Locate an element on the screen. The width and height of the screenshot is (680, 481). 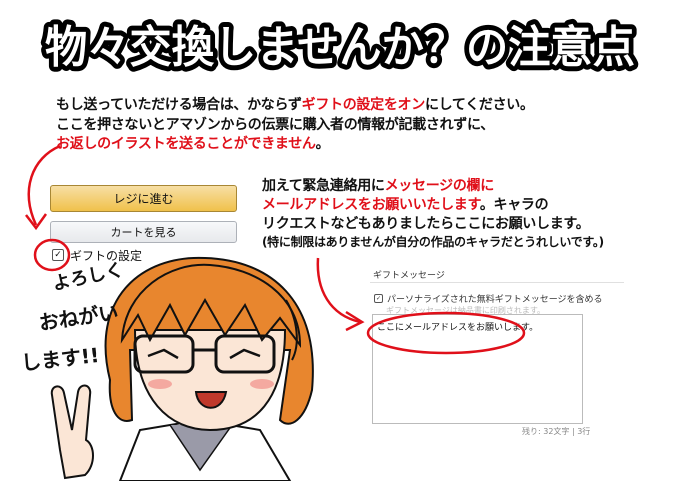
notice-text: 。 is located at coordinates (322, 144).